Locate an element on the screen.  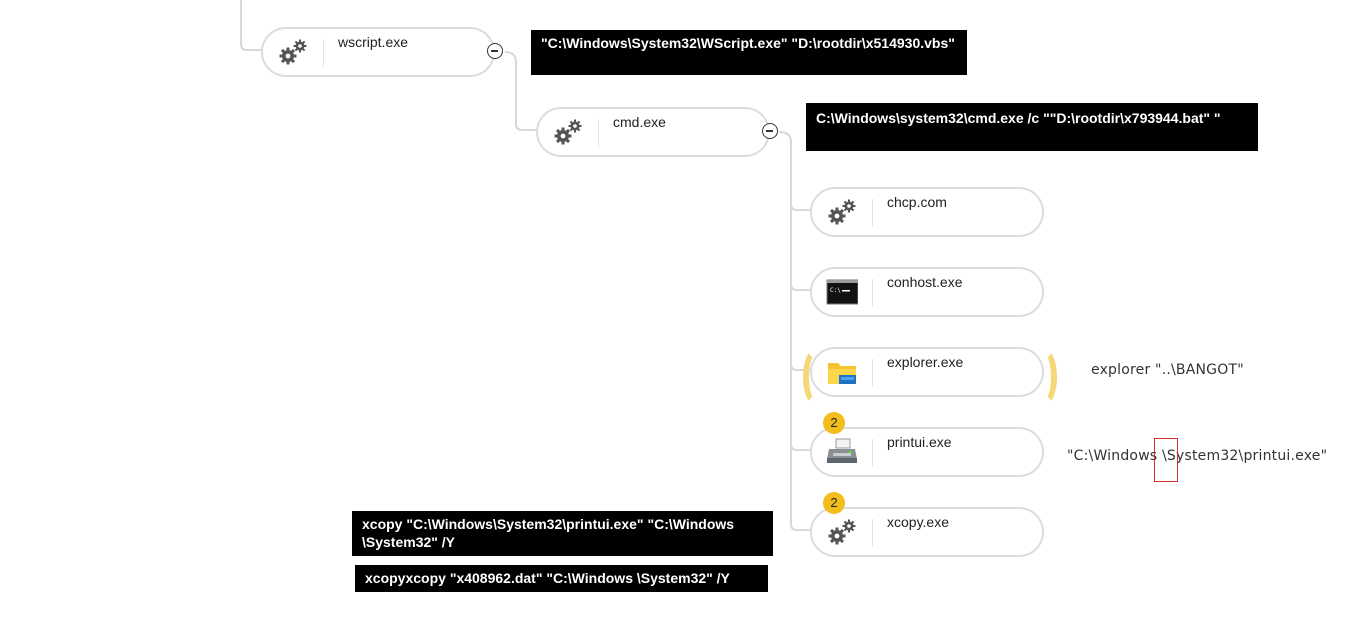
process-name: cmd.exe is located at coordinates (639, 122).